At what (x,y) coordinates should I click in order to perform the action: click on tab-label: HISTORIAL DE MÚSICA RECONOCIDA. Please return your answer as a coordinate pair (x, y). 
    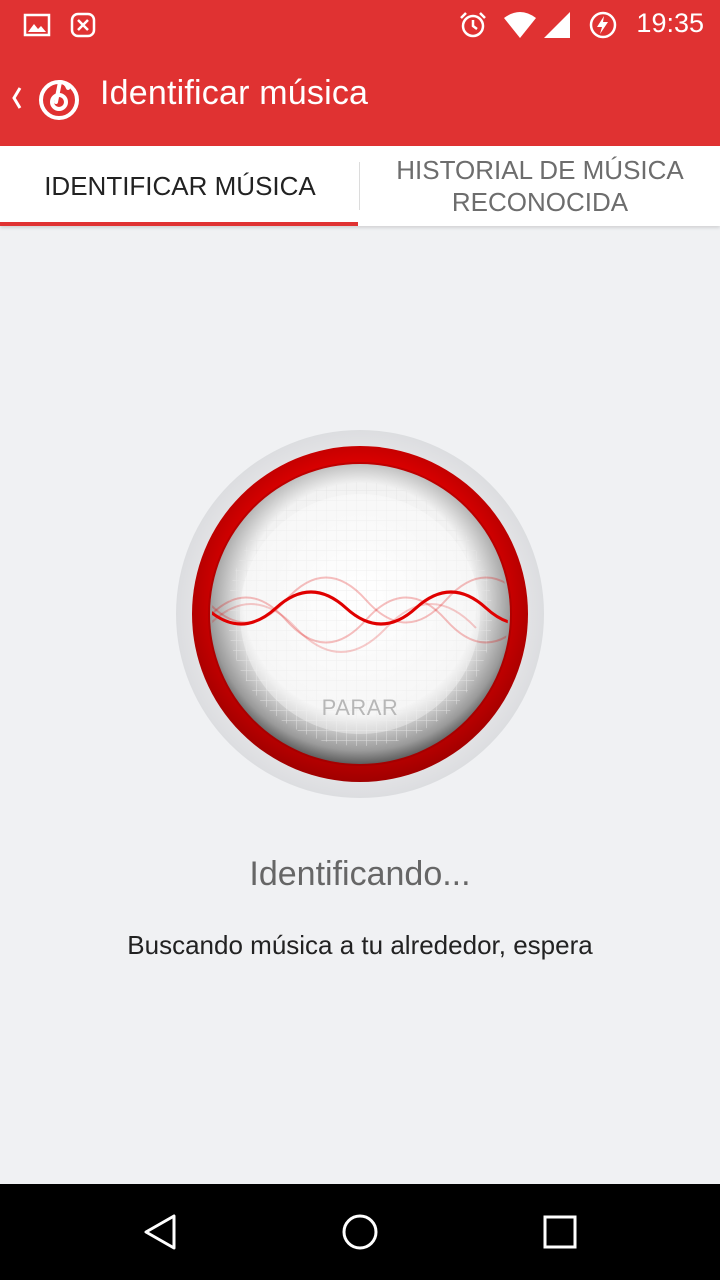
    Looking at the image, I should click on (540, 186).